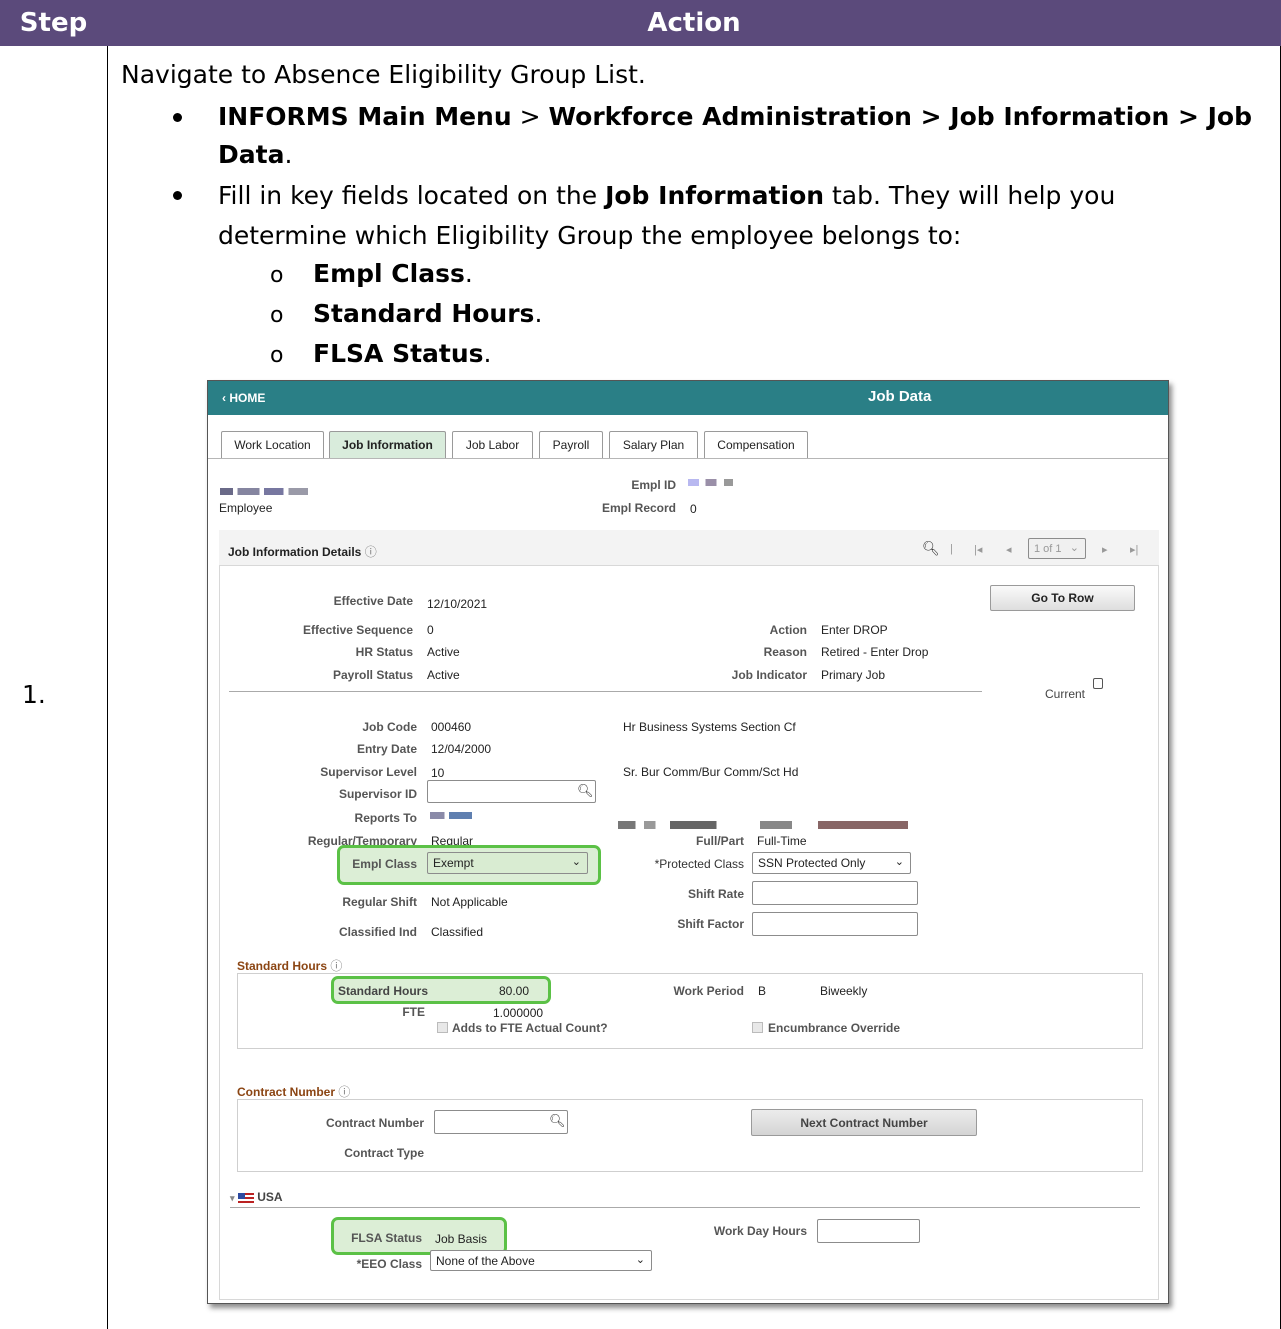 The width and height of the screenshot is (1281, 1329). Describe the element at coordinates (246, 508) in the screenshot. I see `employee-label: Employee` at that location.